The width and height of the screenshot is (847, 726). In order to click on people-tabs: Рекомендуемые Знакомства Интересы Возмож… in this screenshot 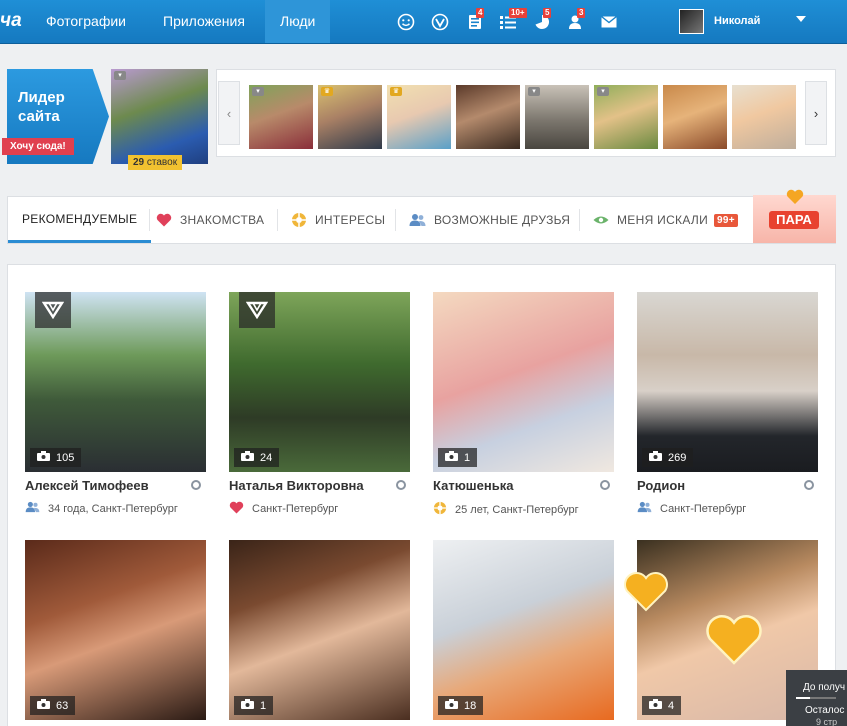, I will do `click(421, 220)`.